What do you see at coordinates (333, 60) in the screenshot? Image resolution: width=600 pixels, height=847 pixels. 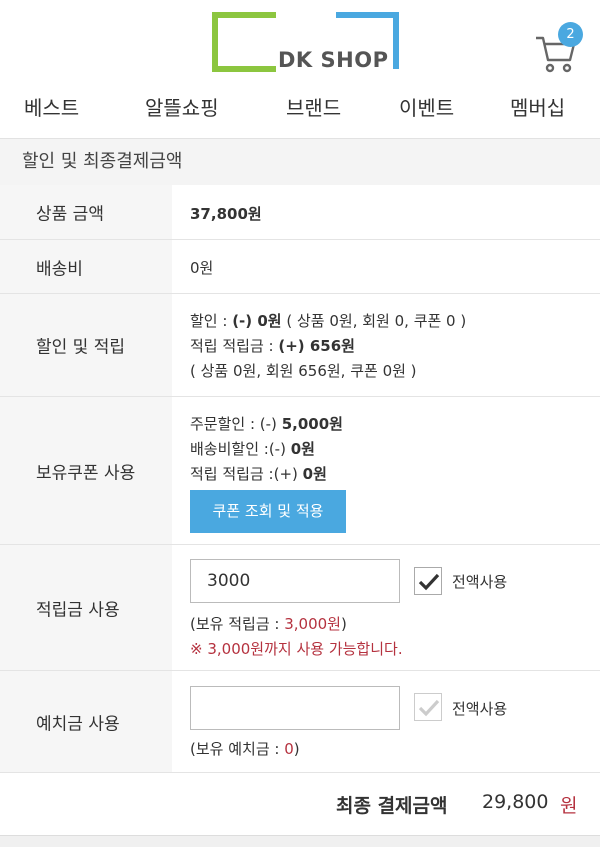 I see `logo-text: DK SHOP` at bounding box center [333, 60].